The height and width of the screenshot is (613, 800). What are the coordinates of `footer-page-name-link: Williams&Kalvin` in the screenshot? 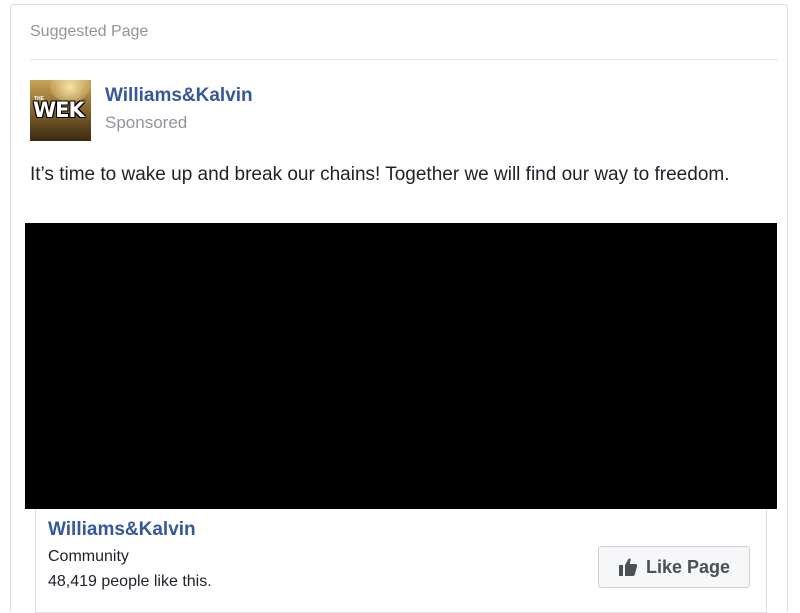 It's located at (122, 530).